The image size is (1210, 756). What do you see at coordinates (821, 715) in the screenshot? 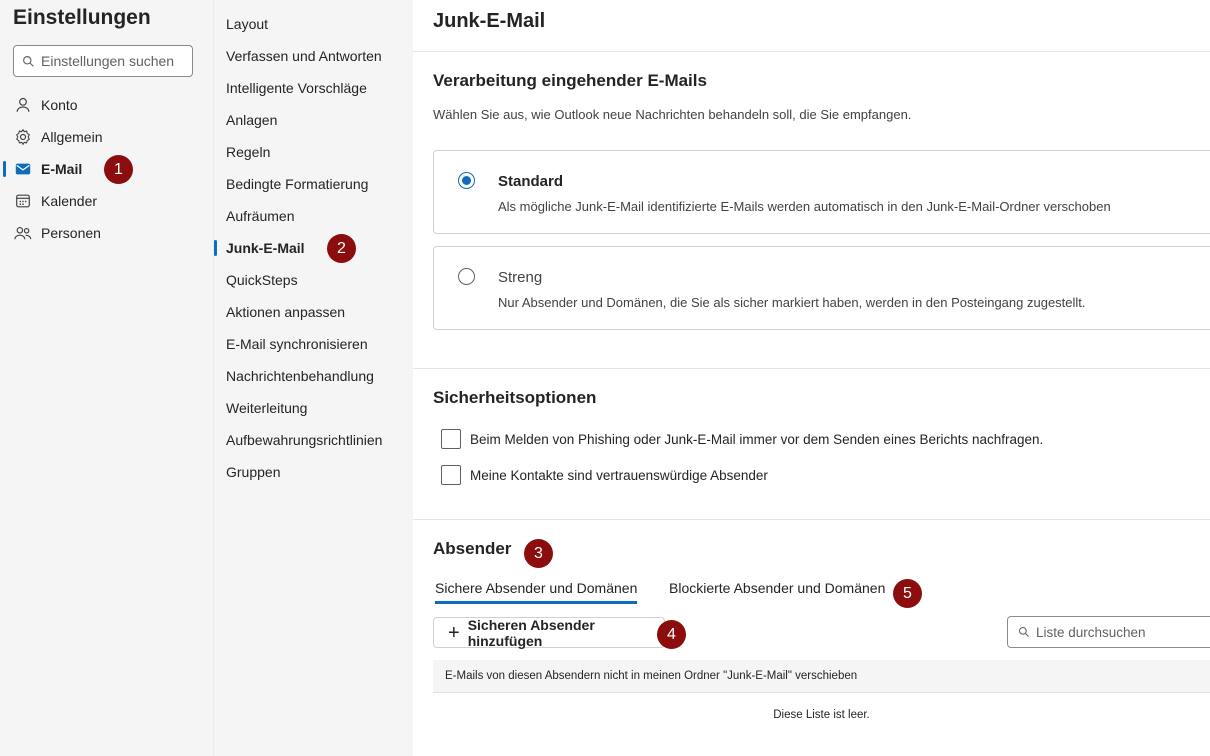
I see `empty-list-message: Diese Liste ist leer.` at bounding box center [821, 715].